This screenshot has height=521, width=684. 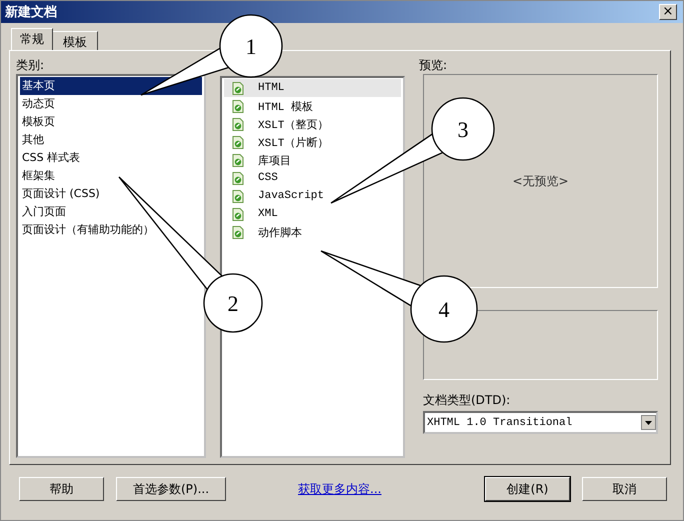 I want to click on callout-bubble: 4, so click(x=399, y=296).